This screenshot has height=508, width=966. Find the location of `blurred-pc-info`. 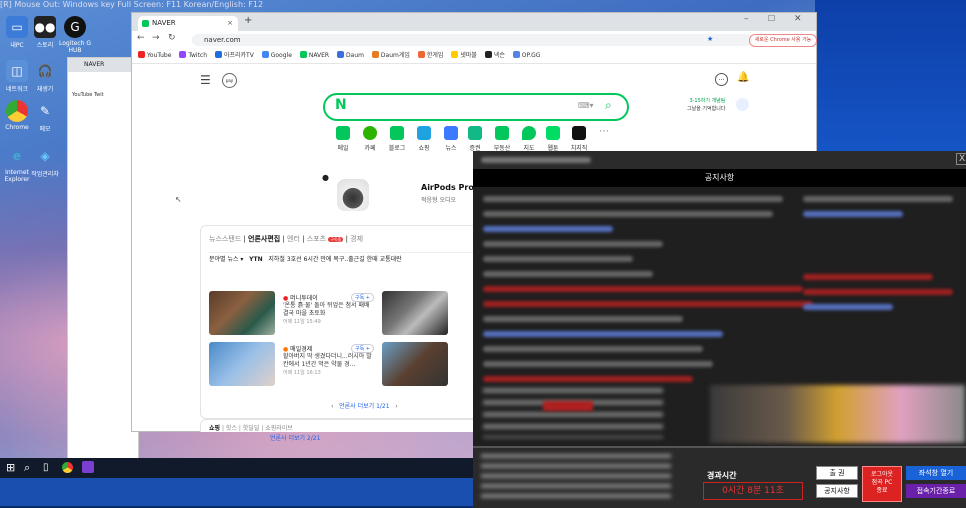

blurred-pc-info is located at coordinates (576, 478).